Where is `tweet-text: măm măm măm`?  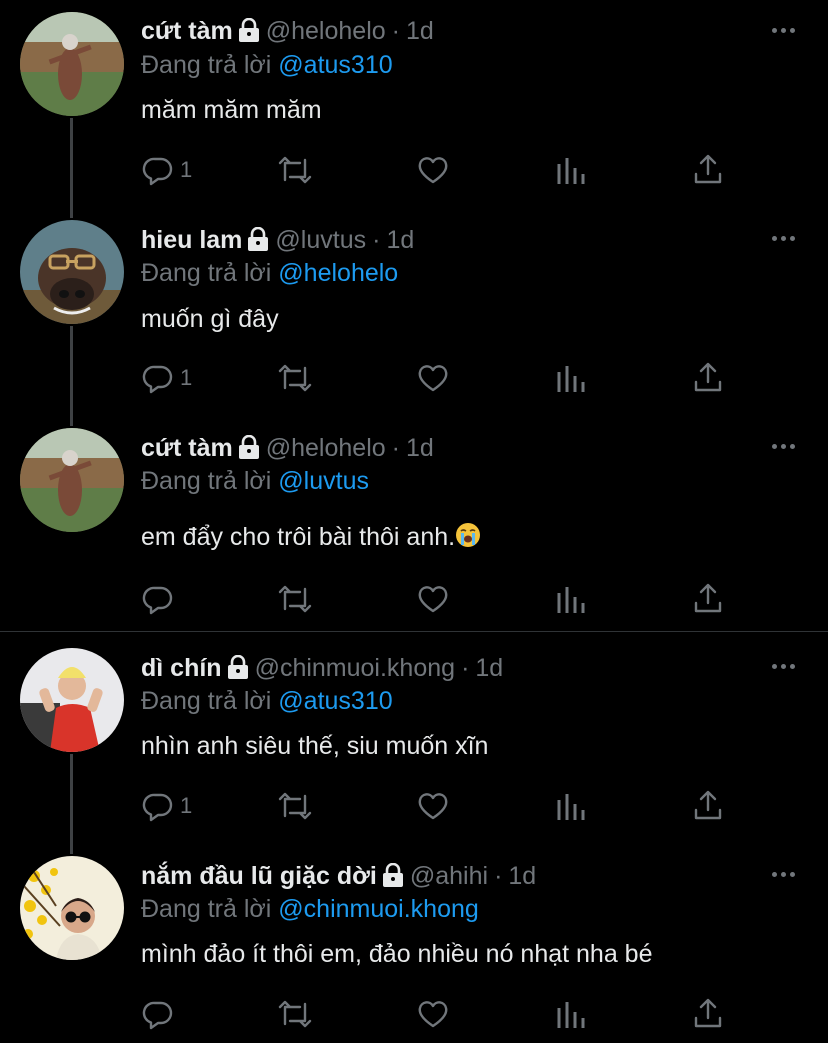 tweet-text: măm măm măm is located at coordinates (231, 110).